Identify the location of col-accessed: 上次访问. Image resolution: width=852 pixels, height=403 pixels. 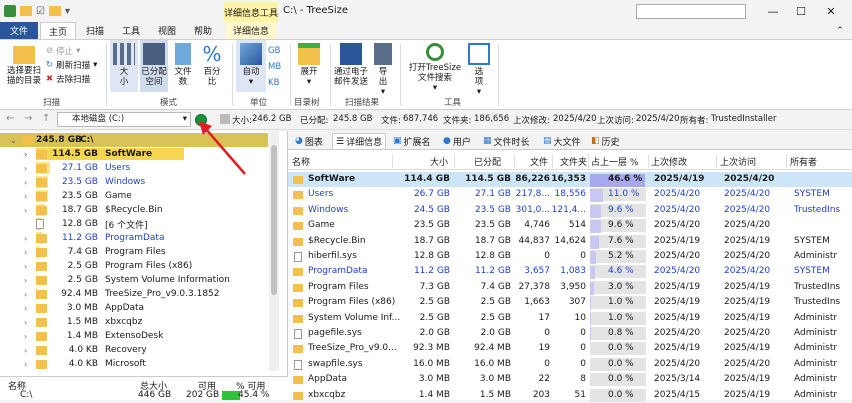
(738, 161).